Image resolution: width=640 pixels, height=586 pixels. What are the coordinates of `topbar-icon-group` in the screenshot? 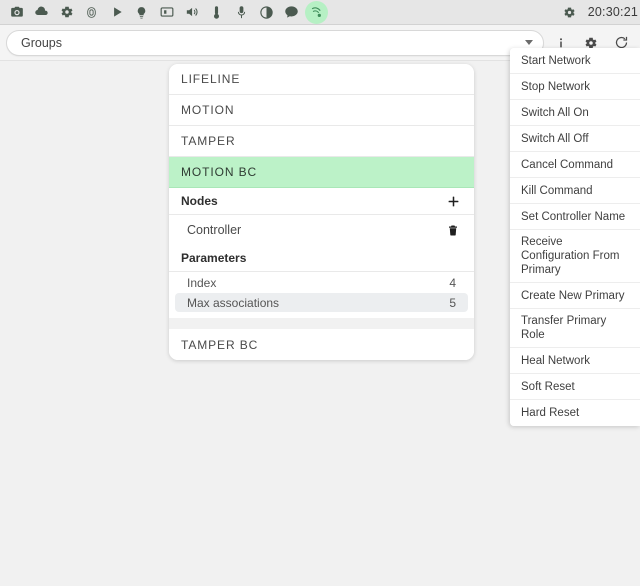 It's located at (164, 12).